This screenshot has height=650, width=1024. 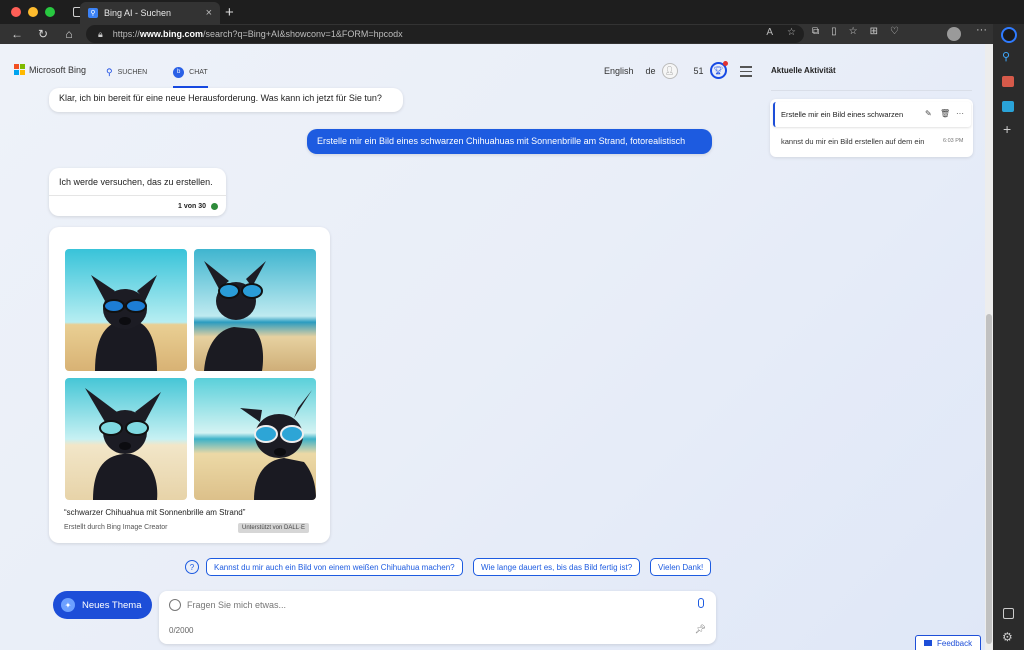 What do you see at coordinates (181, 630) in the screenshot?
I see `char-count: 0/2000` at bounding box center [181, 630].